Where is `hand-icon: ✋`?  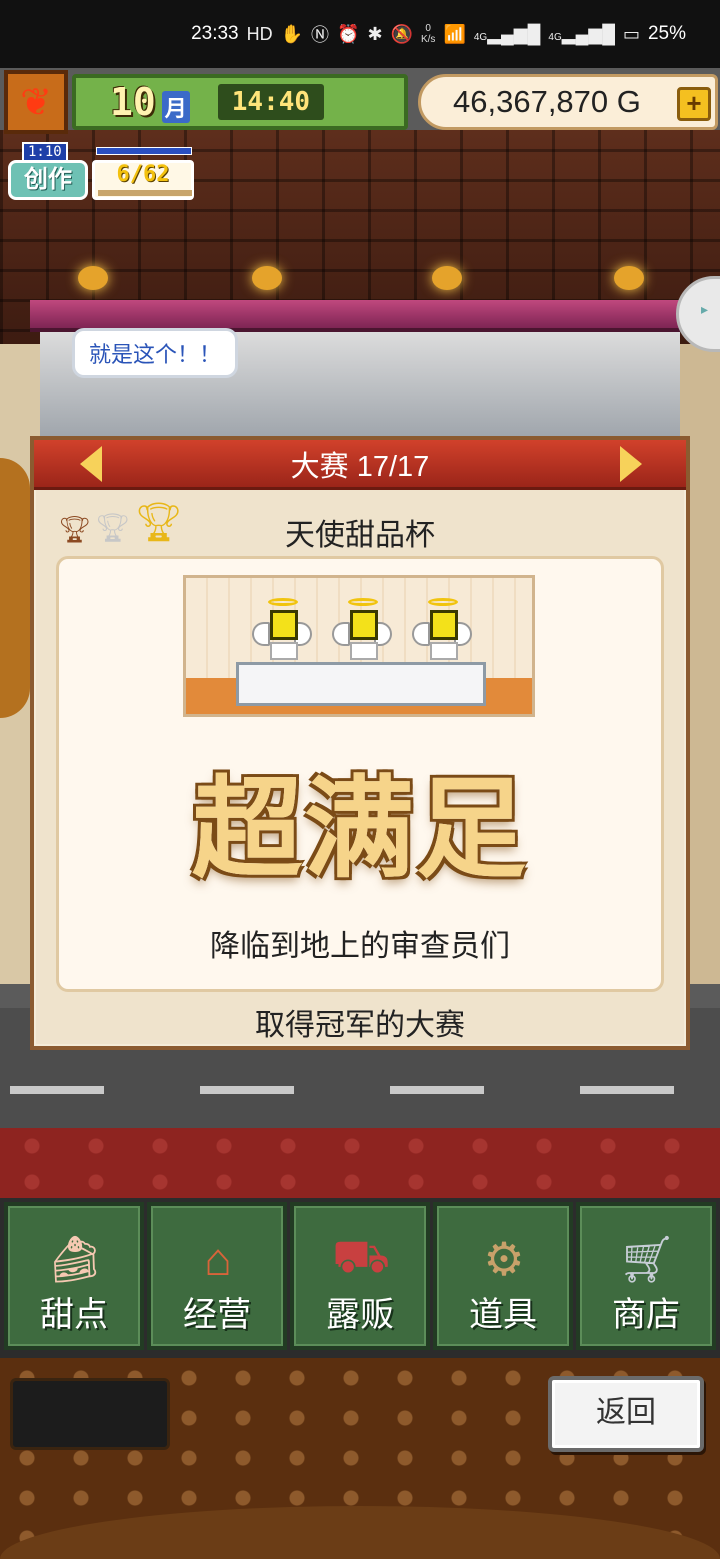 hand-icon: ✋ is located at coordinates (292, 33).